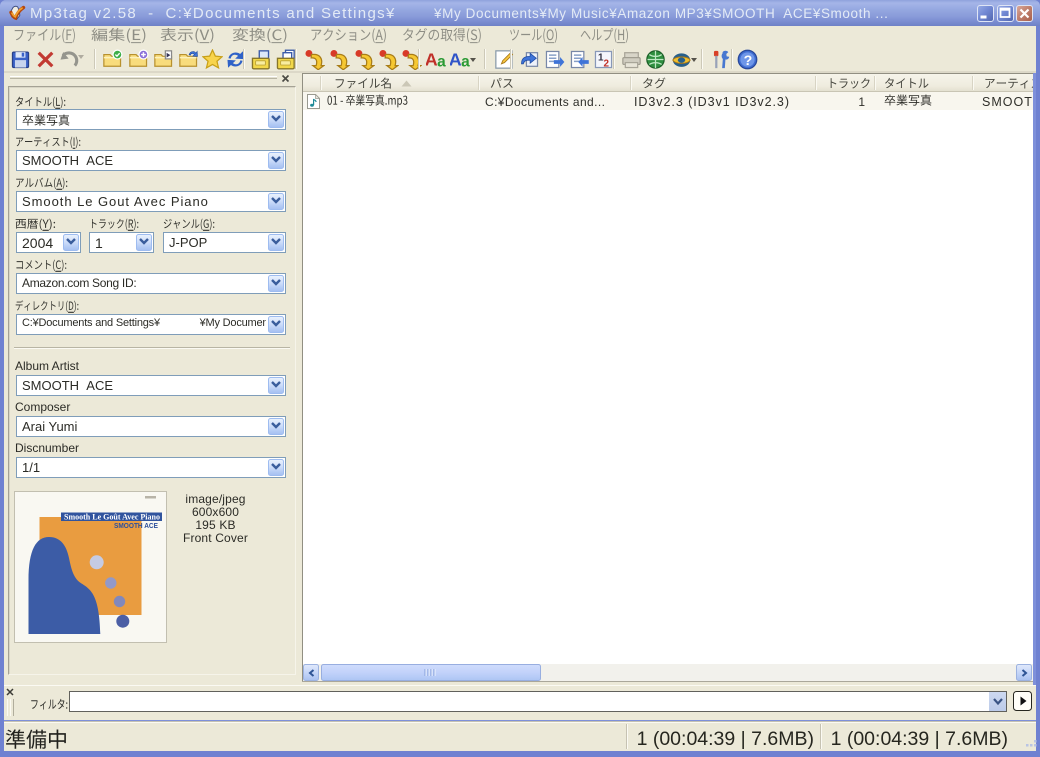  I want to click on svg-text: SMOOTH ACE, so click(136, 525).